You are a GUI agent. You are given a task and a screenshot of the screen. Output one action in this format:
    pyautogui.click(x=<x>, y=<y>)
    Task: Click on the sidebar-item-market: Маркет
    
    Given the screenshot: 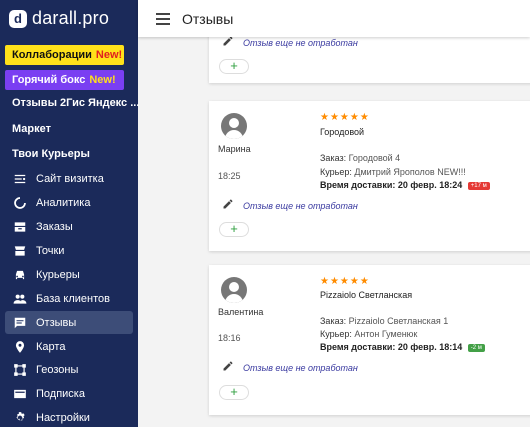 What is the action you would take?
    pyautogui.click(x=31, y=129)
    